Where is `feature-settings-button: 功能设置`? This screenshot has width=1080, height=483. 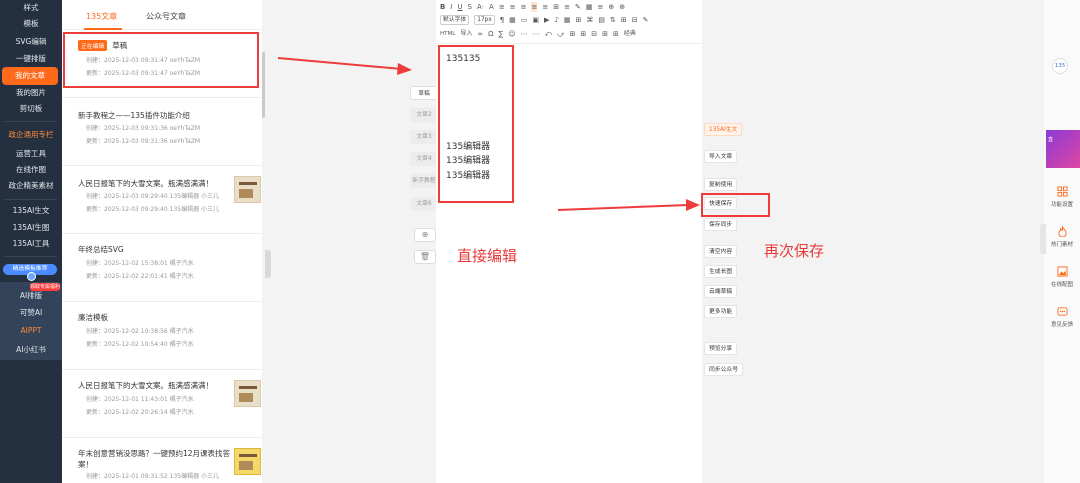 feature-settings-button: 功能设置 is located at coordinates (1062, 197).